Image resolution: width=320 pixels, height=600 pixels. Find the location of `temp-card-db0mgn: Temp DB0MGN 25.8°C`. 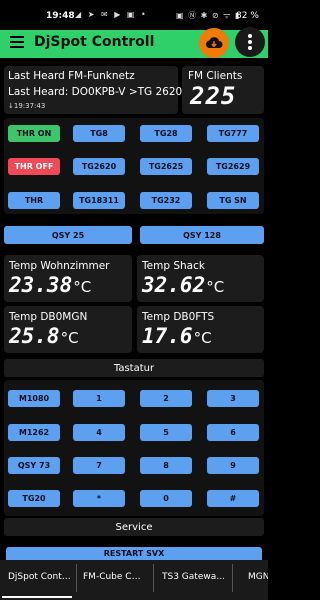

temp-card-db0mgn: Temp DB0MGN 25.8°C is located at coordinates (68, 329).